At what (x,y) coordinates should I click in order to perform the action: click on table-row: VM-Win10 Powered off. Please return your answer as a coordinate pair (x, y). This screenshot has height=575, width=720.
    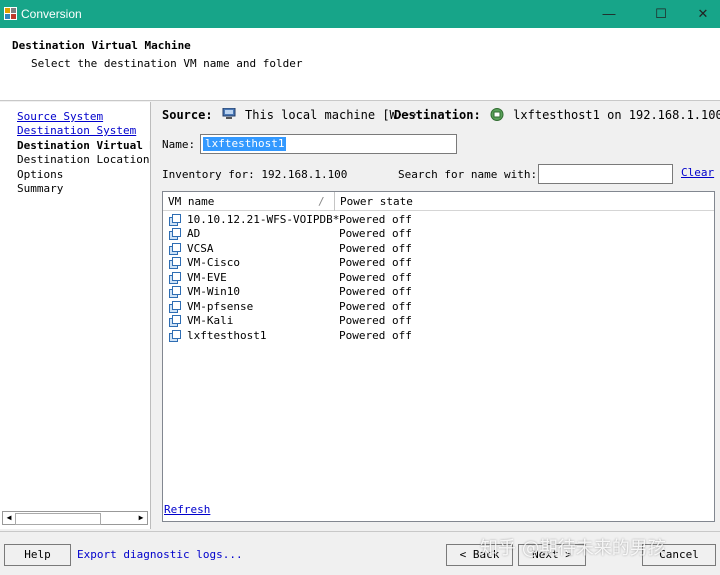
    Looking at the image, I should click on (438, 292).